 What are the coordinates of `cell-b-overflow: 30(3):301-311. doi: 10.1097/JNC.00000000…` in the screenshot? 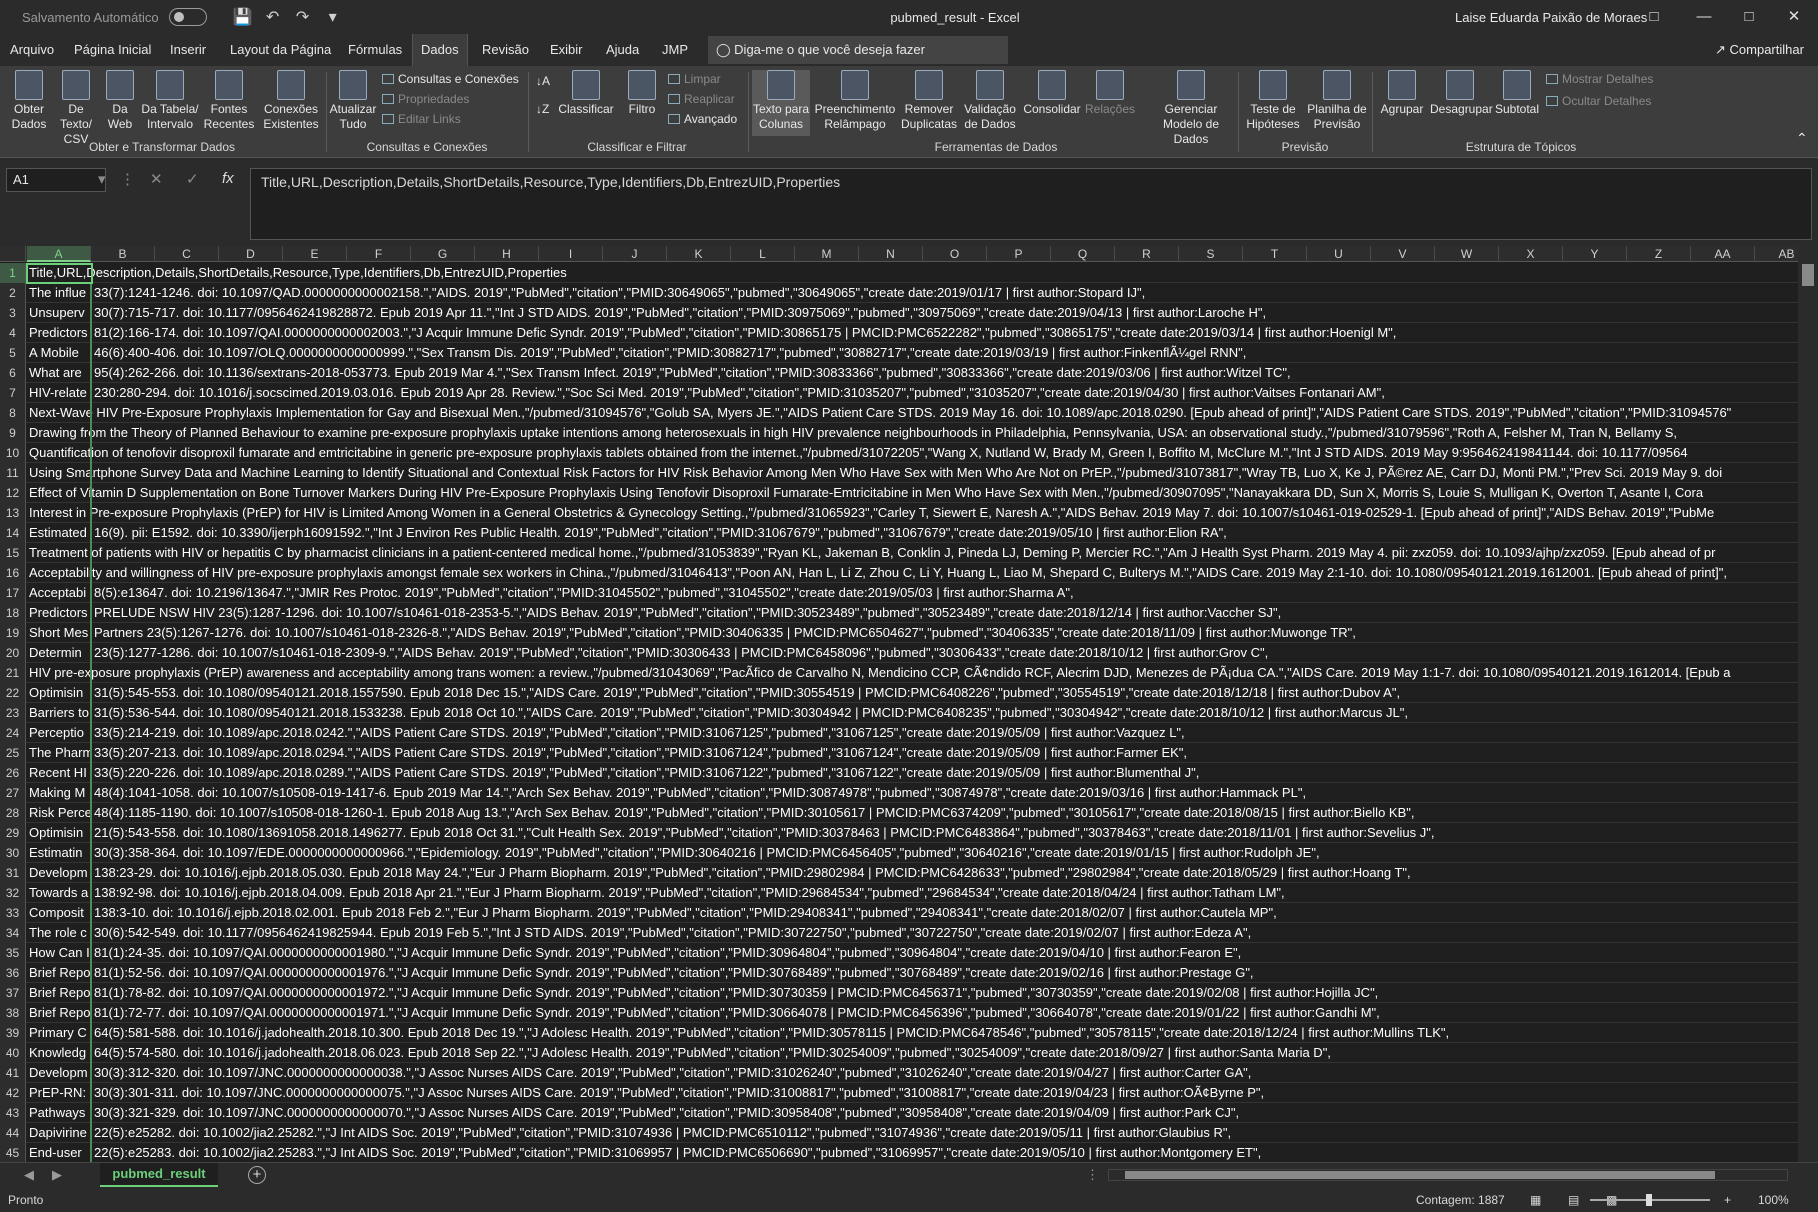 It's located at (945, 1093).